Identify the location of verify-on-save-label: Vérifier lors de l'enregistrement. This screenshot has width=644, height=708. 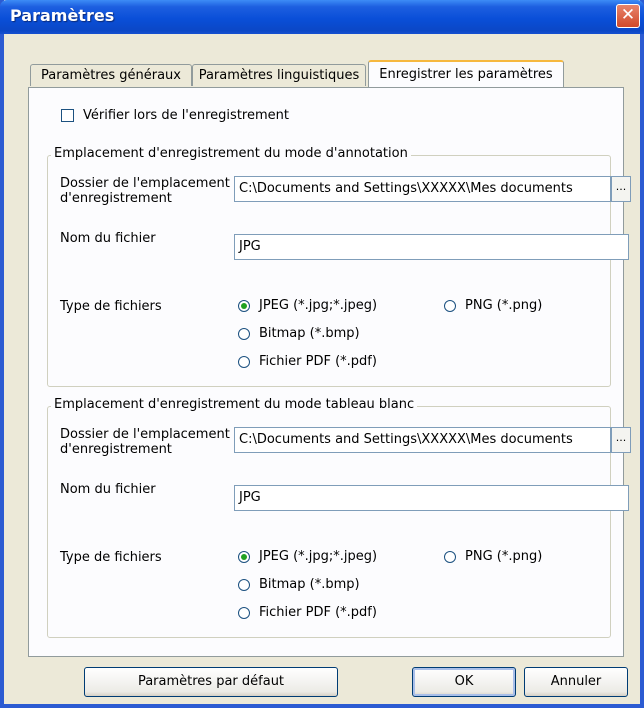
(186, 115).